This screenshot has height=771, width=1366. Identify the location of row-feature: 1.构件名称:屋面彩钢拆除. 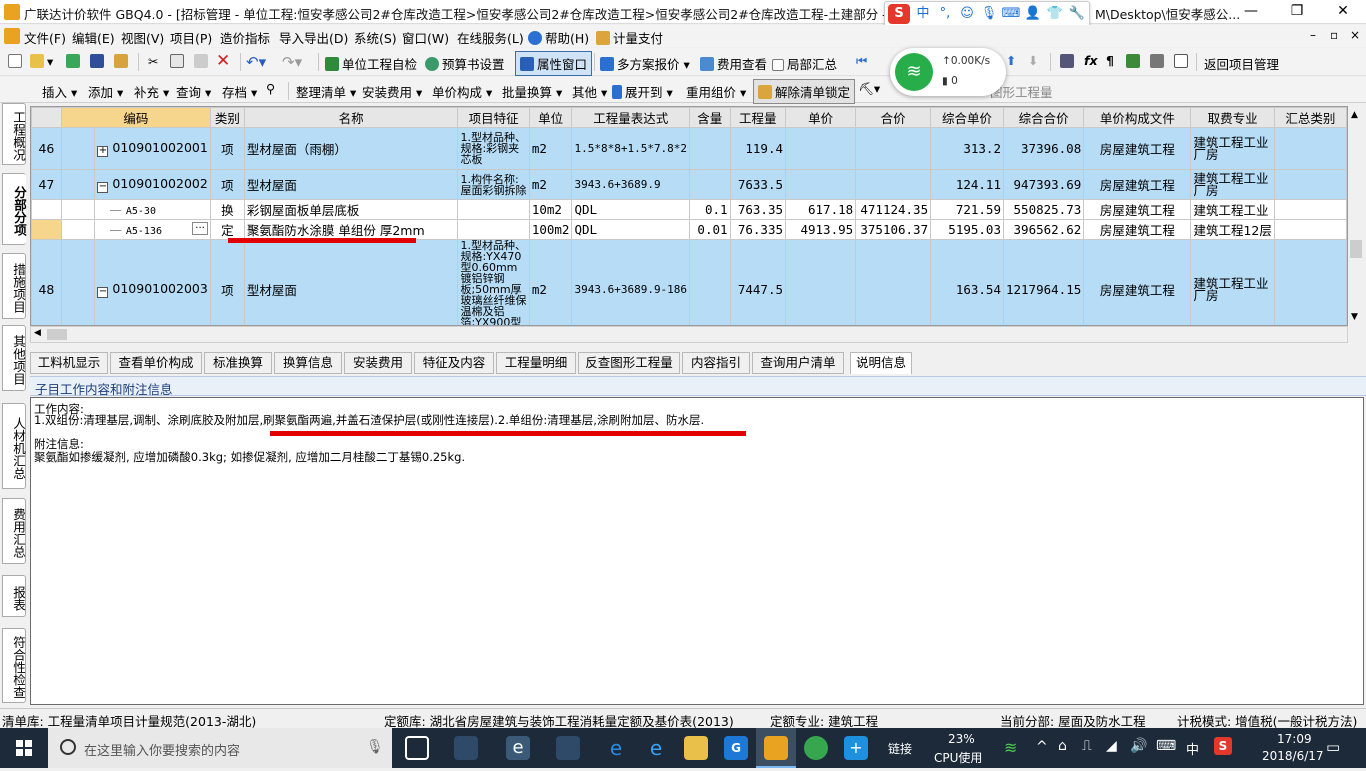
(493, 184).